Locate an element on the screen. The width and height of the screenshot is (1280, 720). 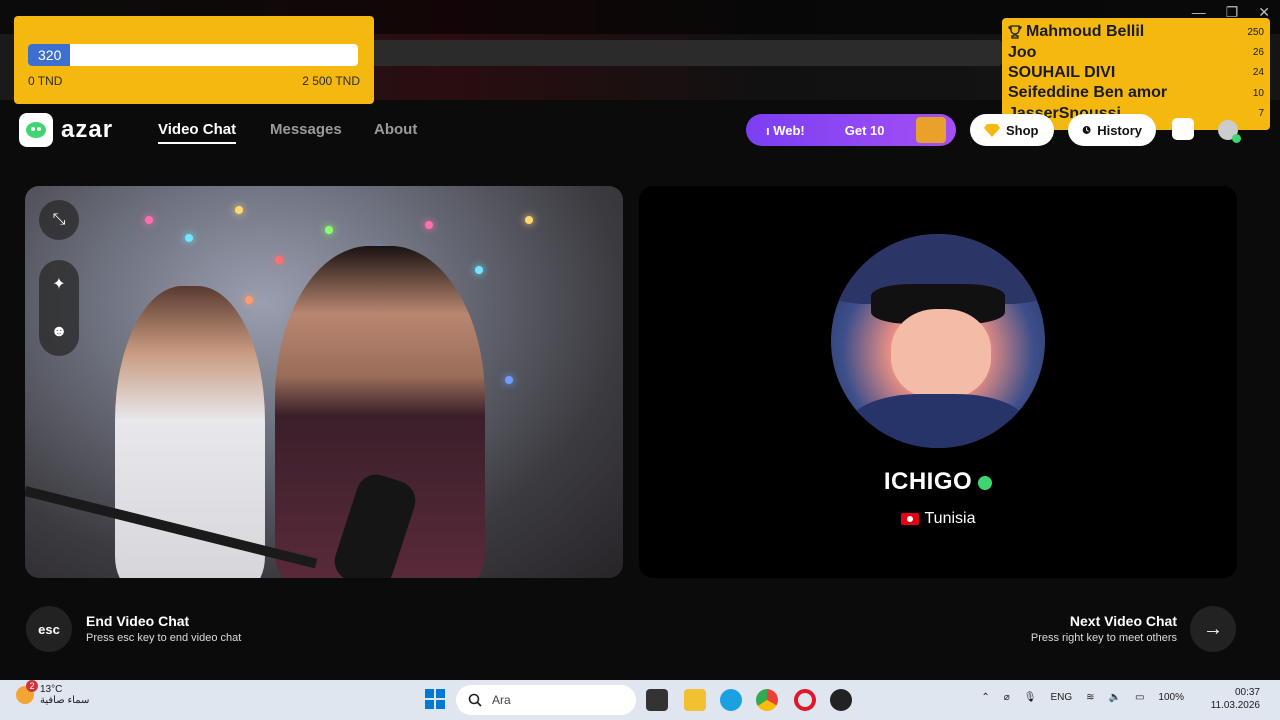
azar-logo: azar is located at coordinates (66, 130).